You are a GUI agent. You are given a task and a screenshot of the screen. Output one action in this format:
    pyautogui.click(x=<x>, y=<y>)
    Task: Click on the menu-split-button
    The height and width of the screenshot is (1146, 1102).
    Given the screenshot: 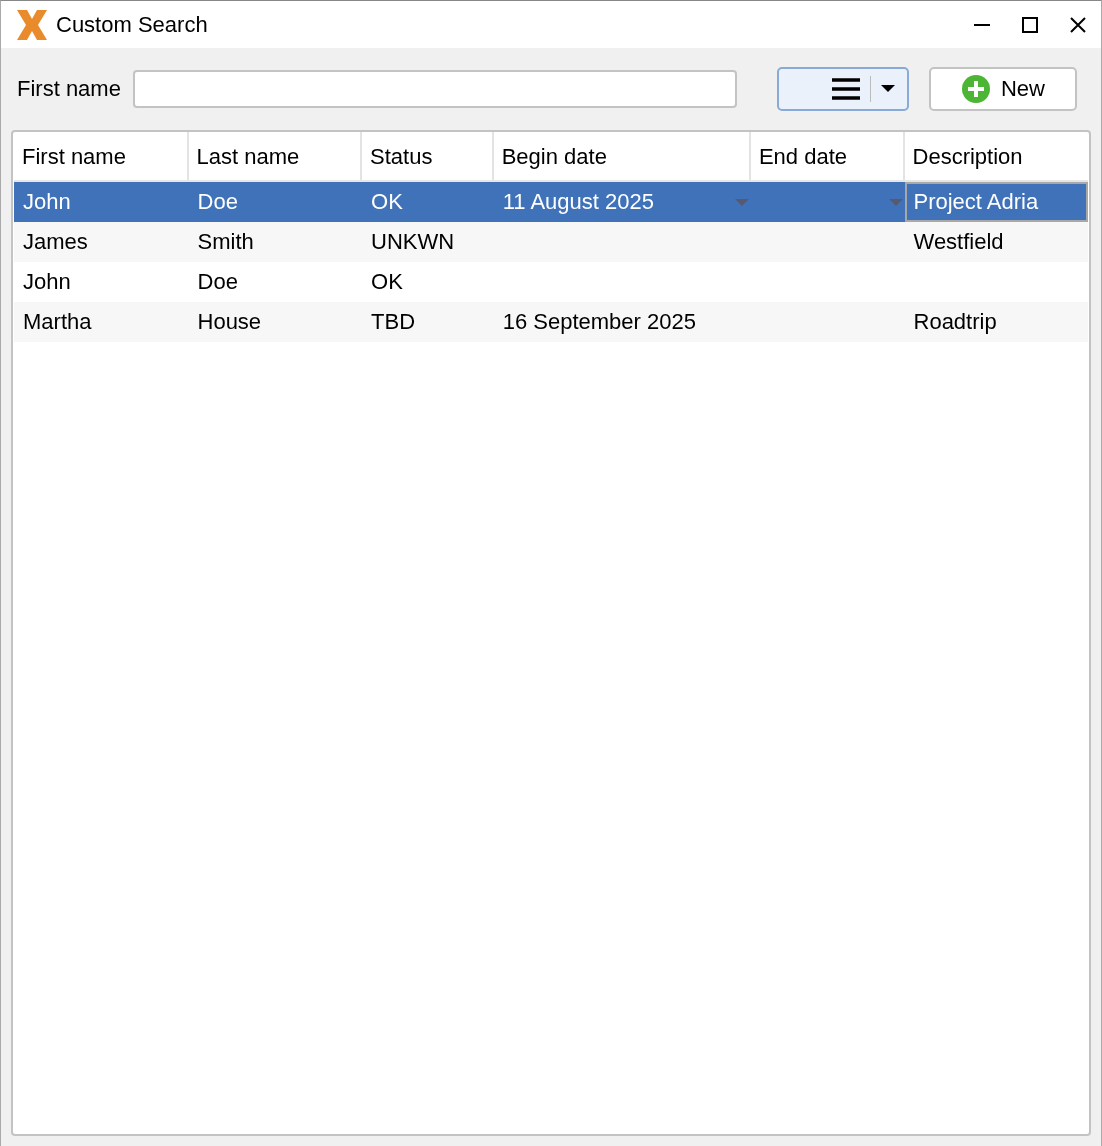 What is the action you would take?
    pyautogui.click(x=842, y=89)
    